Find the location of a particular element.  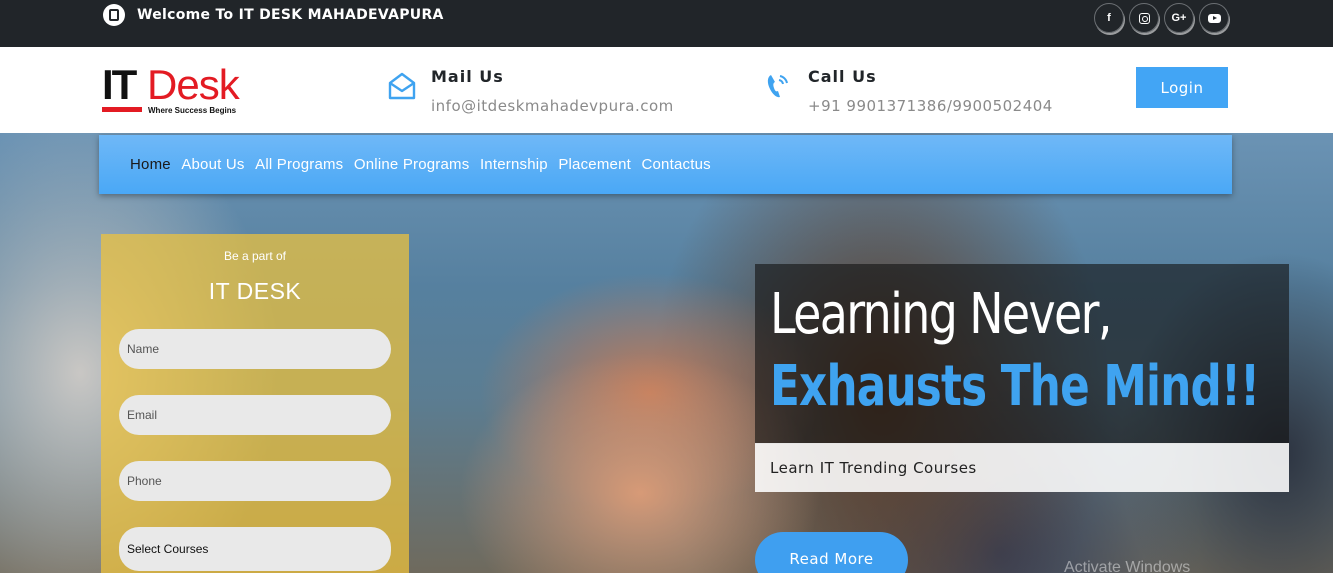

read-more-button: Read More is located at coordinates (831, 552).